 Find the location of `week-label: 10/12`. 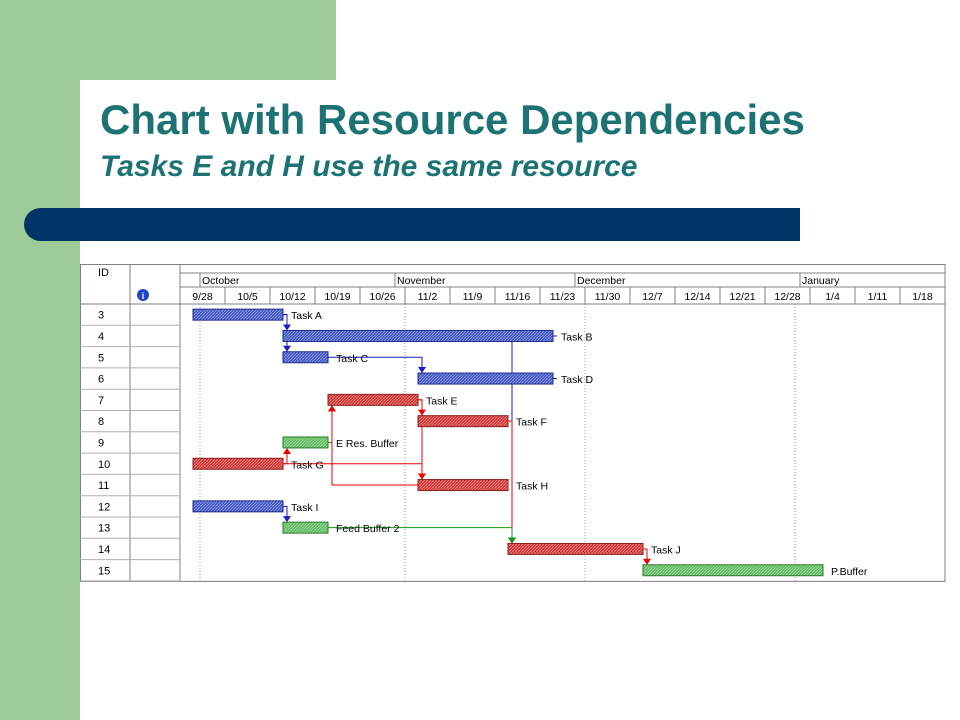

week-label: 10/12 is located at coordinates (292, 297).